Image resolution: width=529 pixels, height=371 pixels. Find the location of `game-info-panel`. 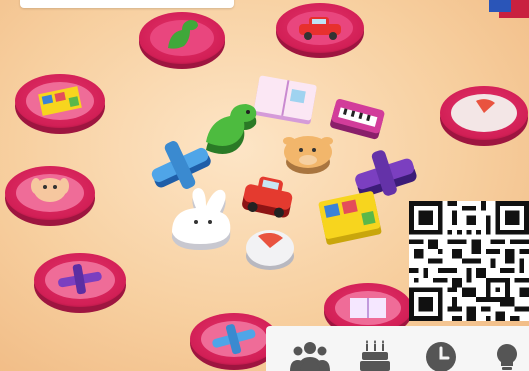

game-info-panel is located at coordinates (397, 348).